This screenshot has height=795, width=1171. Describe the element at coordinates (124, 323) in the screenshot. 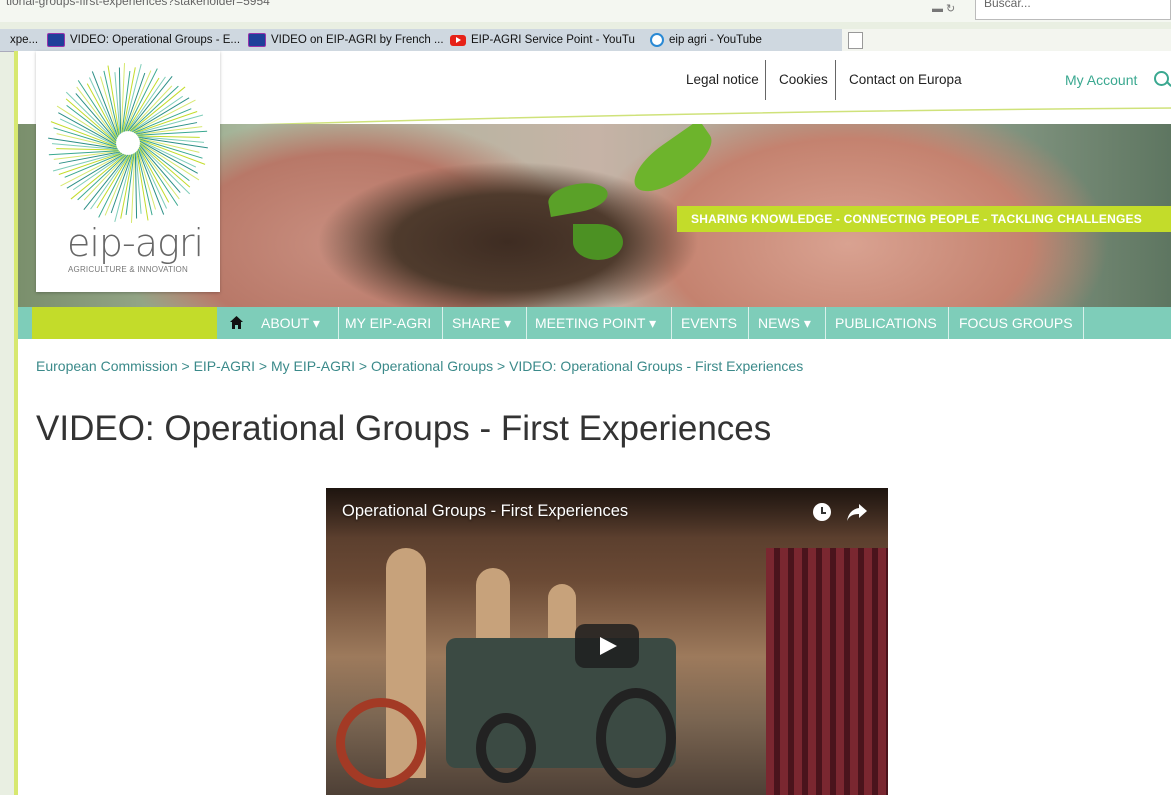

I see `nav-accent-block` at that location.